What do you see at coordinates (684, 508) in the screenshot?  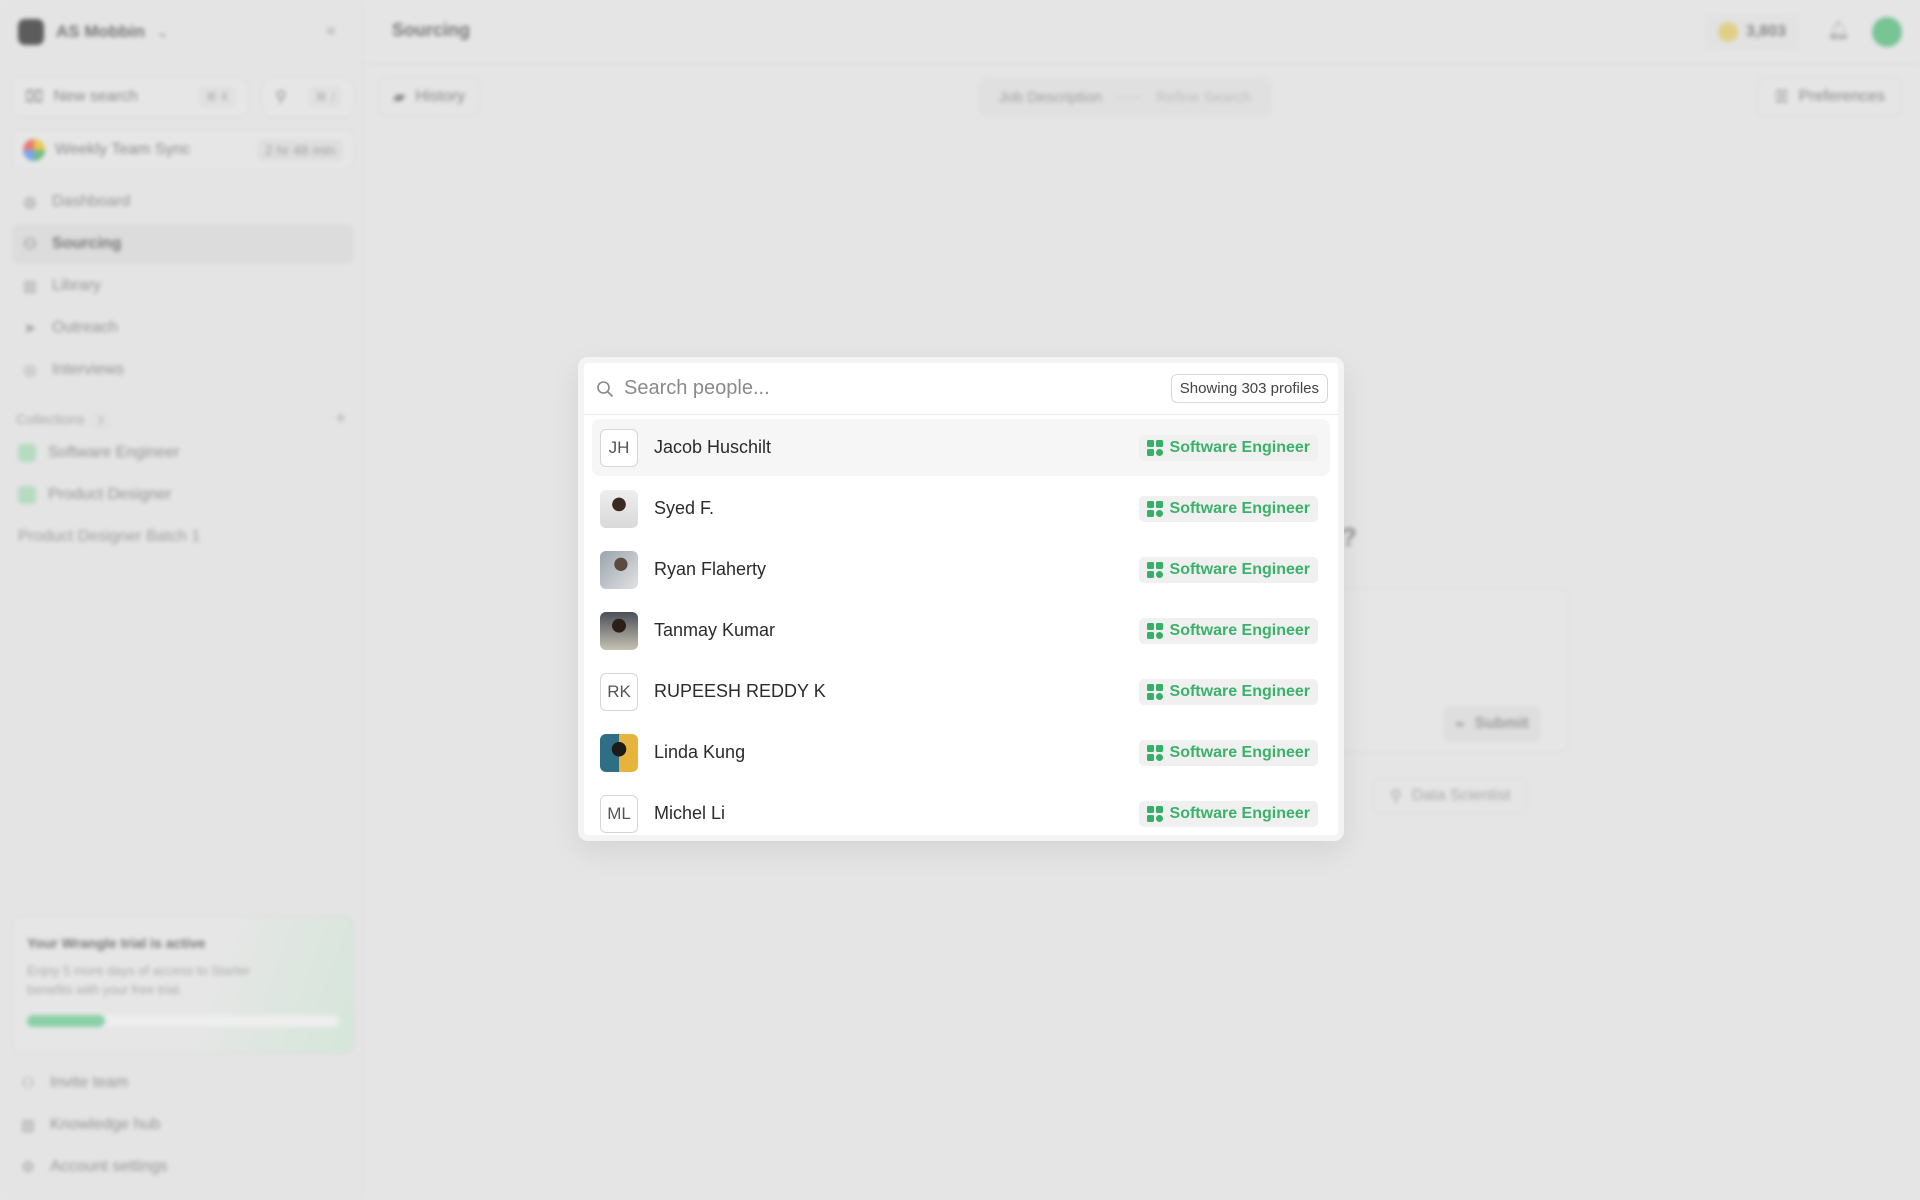 I see `person-name: Syed F.` at bounding box center [684, 508].